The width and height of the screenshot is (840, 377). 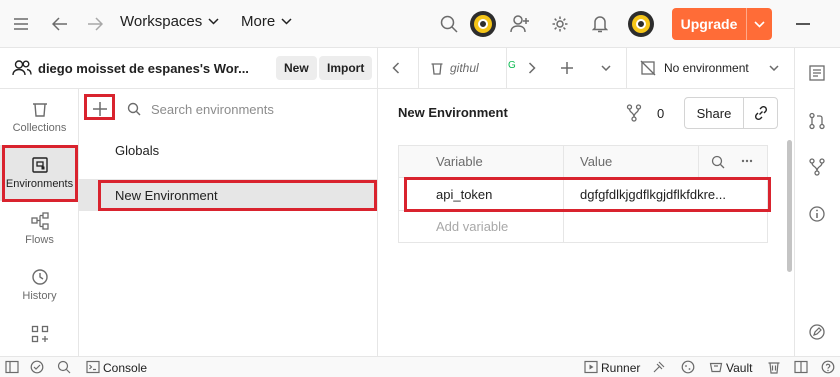 I want to click on settings-gear-icon, so click(x=560, y=24).